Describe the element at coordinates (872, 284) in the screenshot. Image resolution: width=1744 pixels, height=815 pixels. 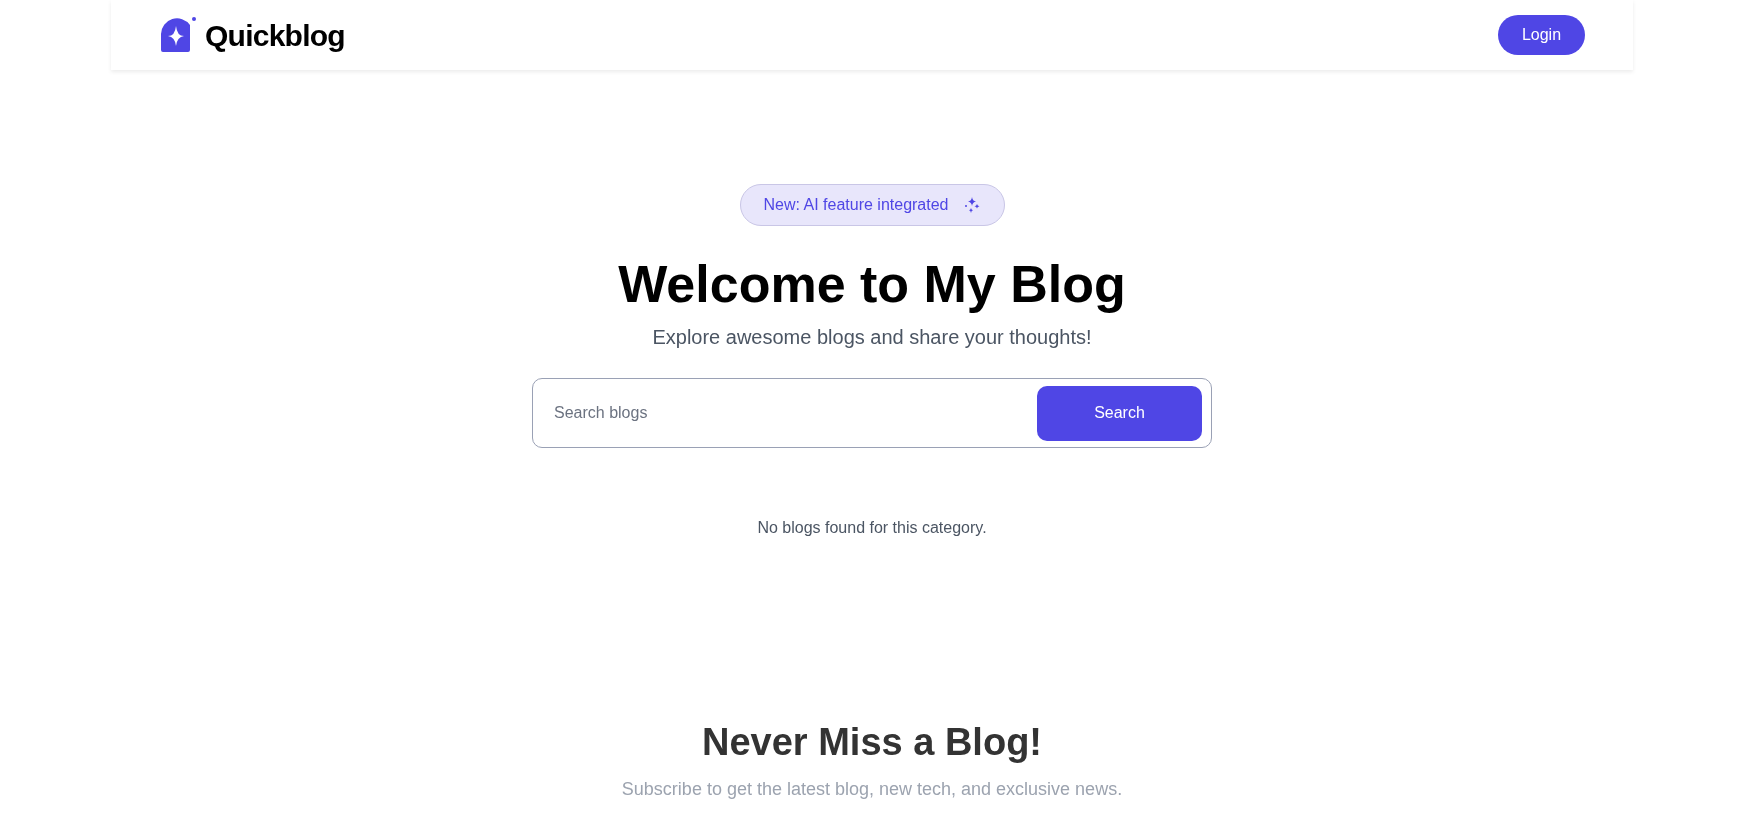
I see `hero-title: Welcome to My Blog` at that location.